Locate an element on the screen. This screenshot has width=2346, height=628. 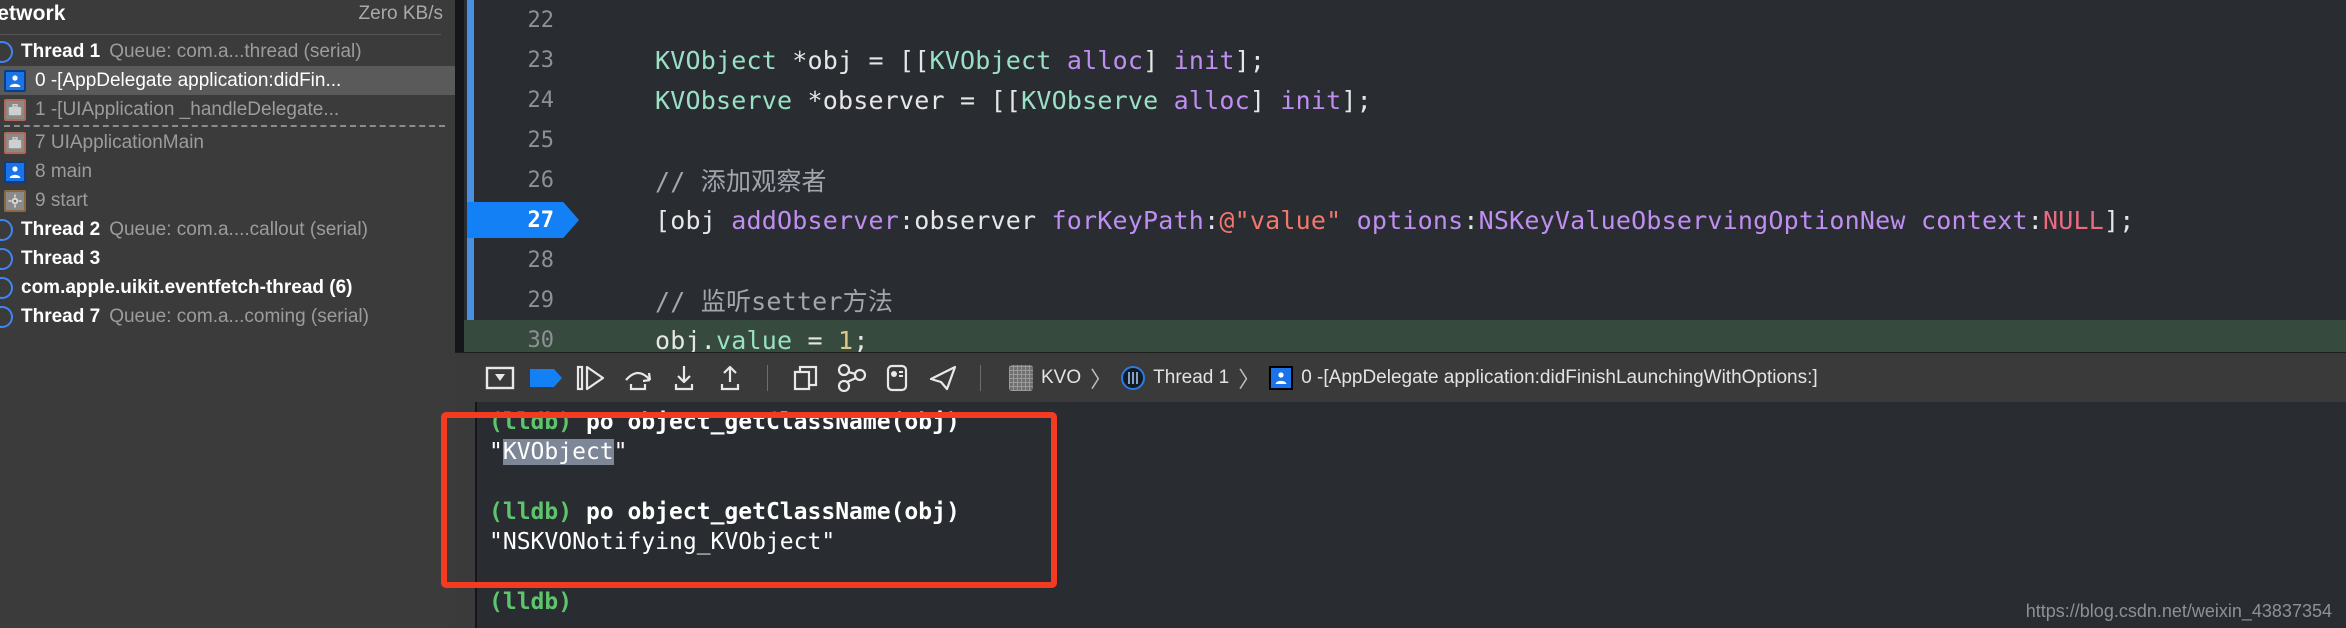
editor-left-border is located at coordinates (459, 176).